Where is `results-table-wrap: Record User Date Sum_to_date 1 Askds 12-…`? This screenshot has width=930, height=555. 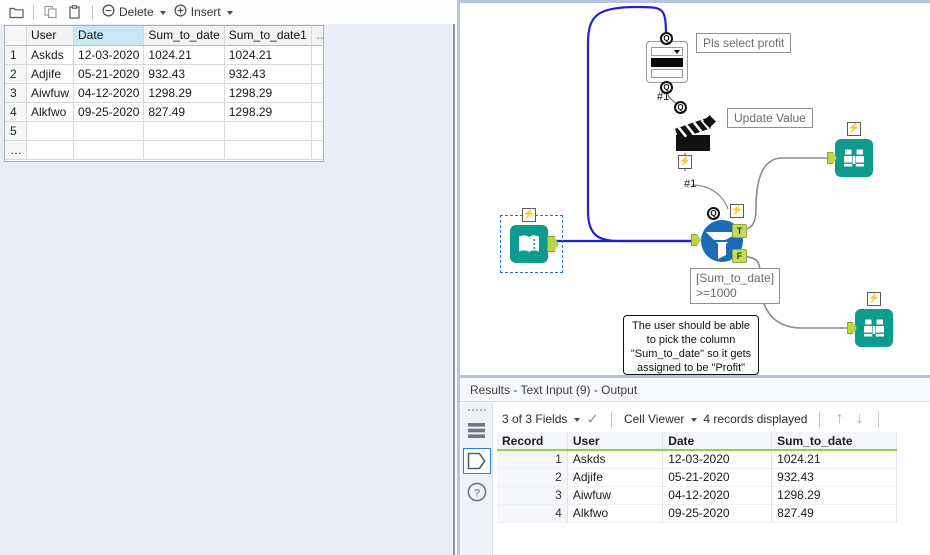 results-table-wrap: Record User Date Sum_to_date 1 Askds 12-… is located at coordinates (697, 477).